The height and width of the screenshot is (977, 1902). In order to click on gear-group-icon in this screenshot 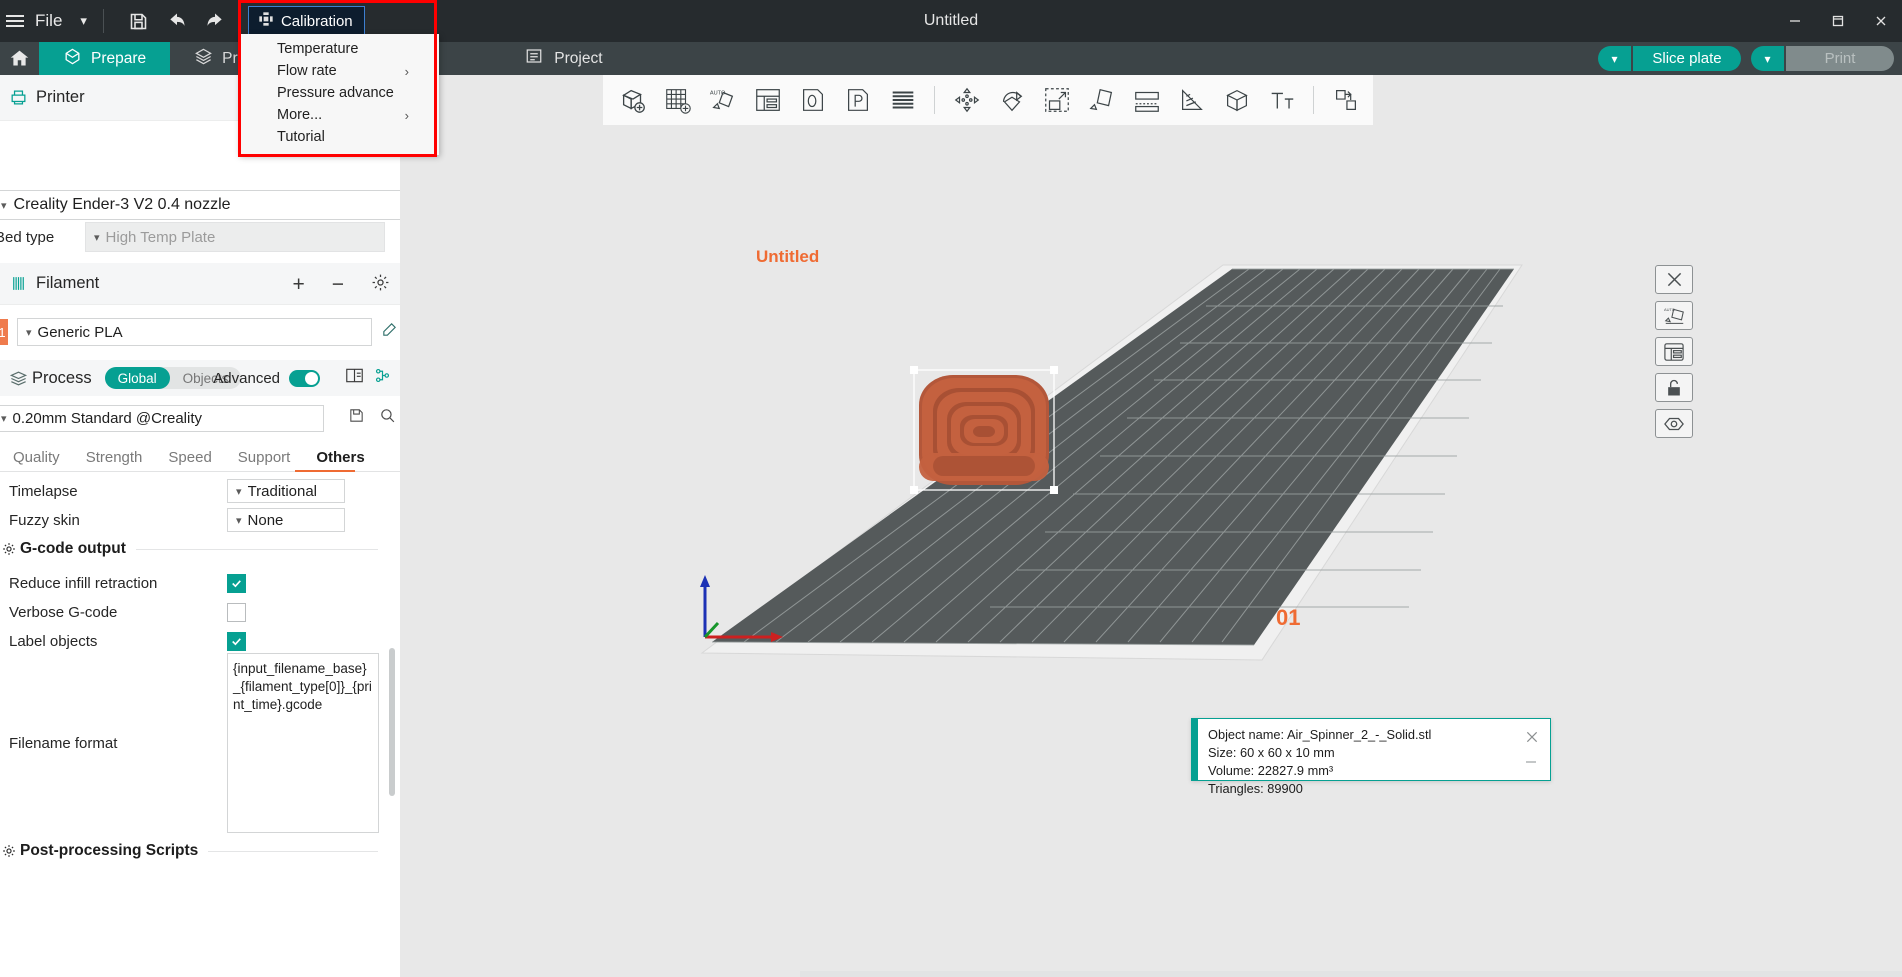, I will do `click(9, 851)`.